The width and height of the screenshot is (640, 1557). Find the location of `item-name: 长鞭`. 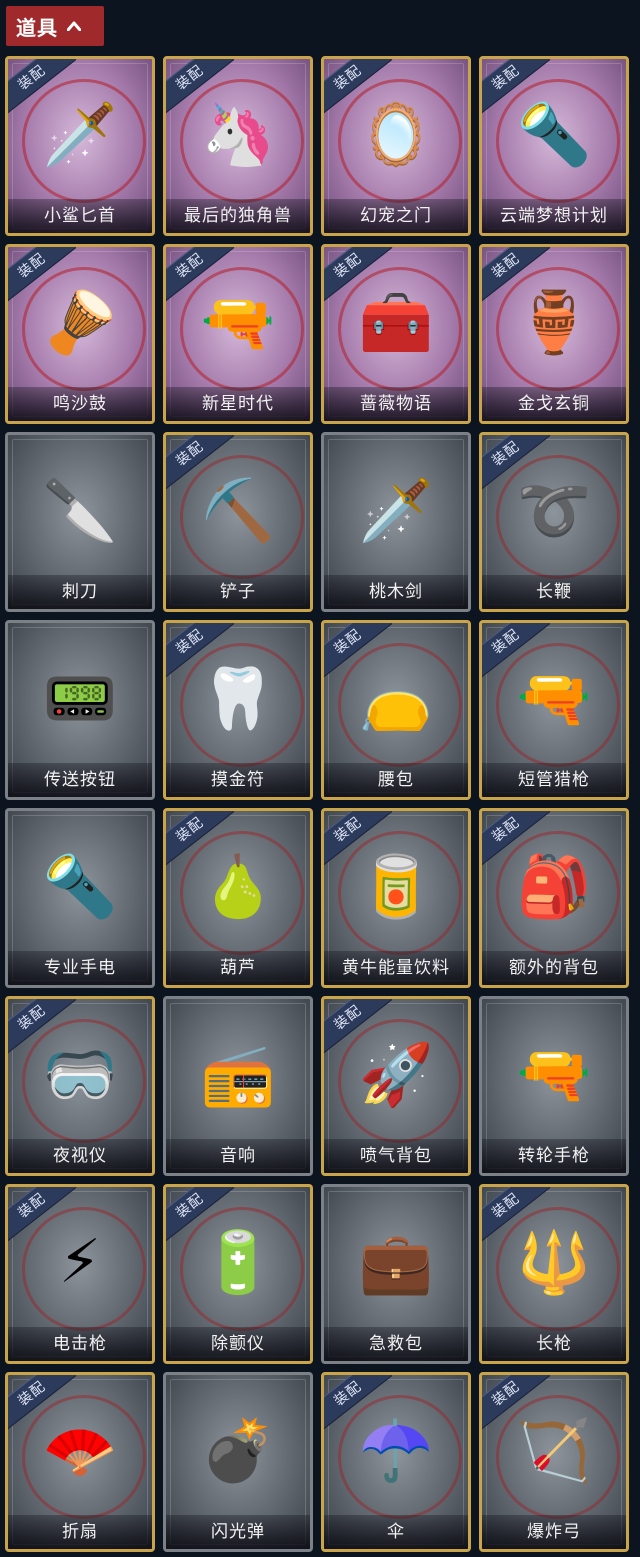

item-name: 长鞭 is located at coordinates (554, 592).